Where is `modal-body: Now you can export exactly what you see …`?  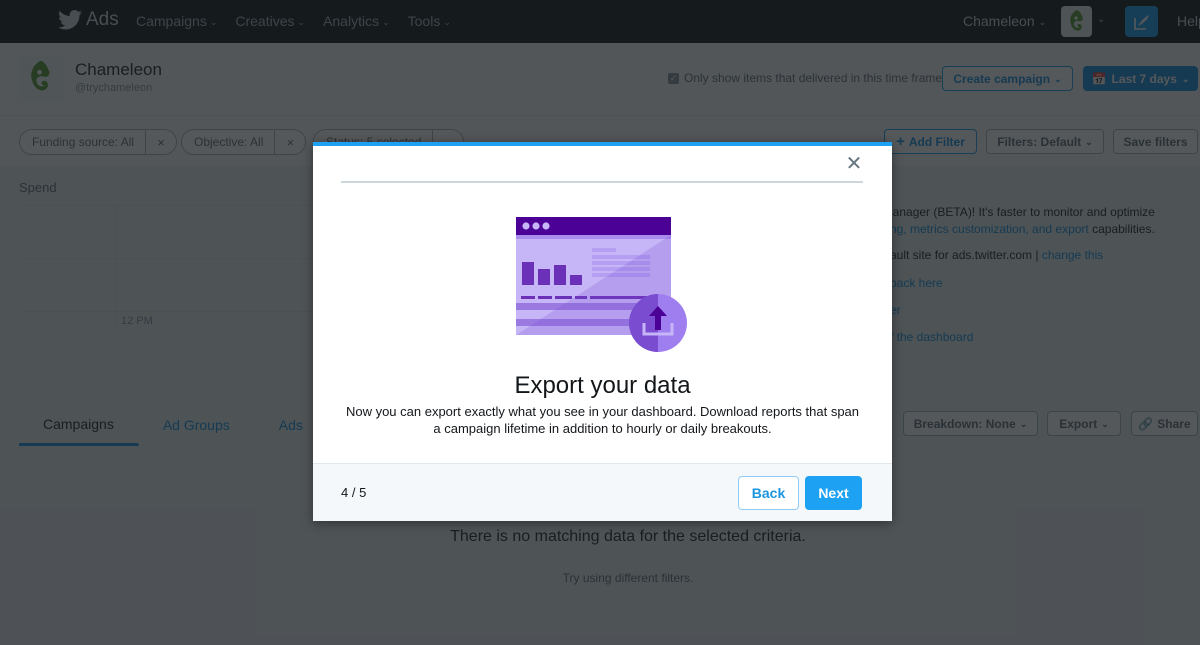 modal-body: Now you can export exactly what you see … is located at coordinates (602, 420).